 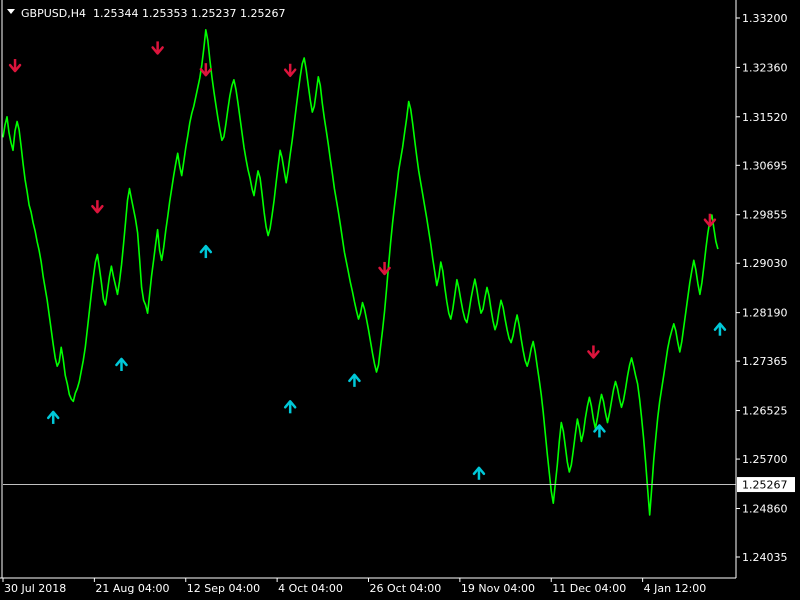 What do you see at coordinates (132, 588) in the screenshot?
I see `x-tick-label-1: 21 Aug 04:00` at bounding box center [132, 588].